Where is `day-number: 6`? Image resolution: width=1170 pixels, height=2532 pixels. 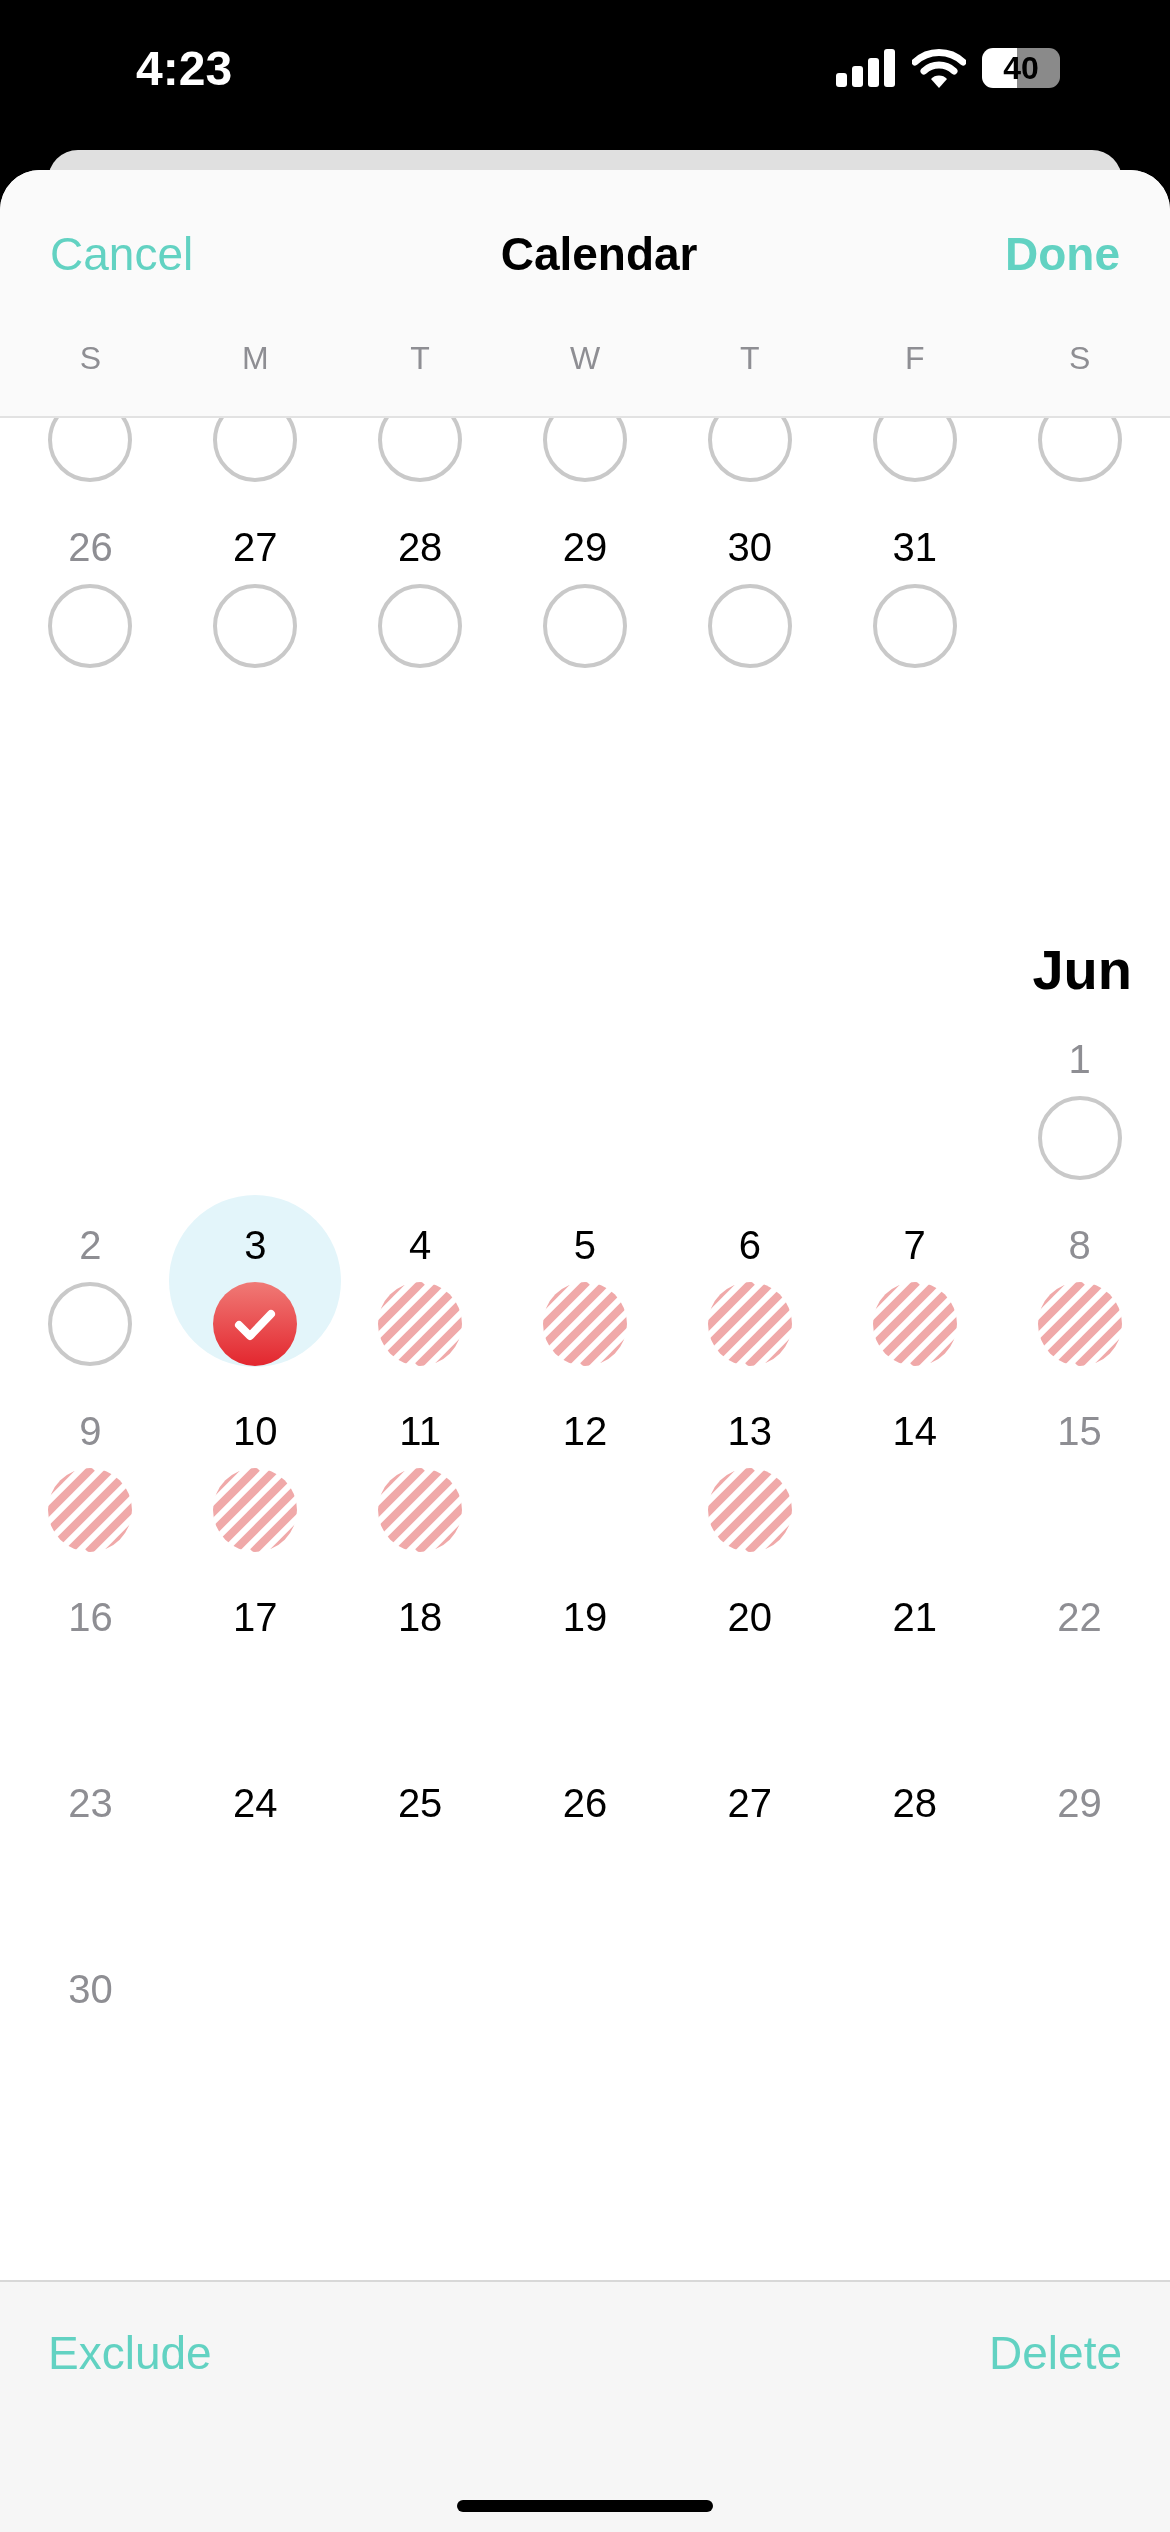
day-number: 6 is located at coordinates (749, 1245).